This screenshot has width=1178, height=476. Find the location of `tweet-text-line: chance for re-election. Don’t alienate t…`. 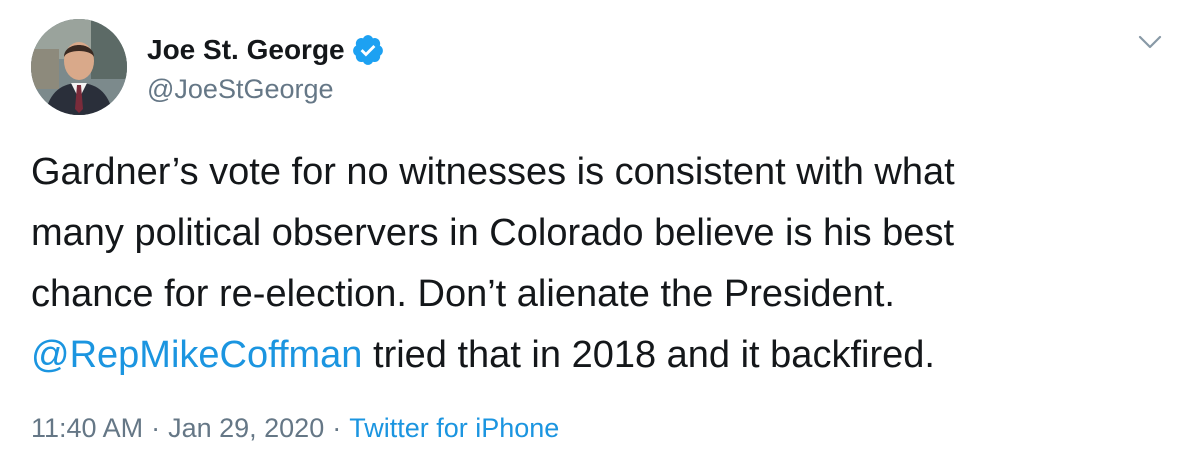

tweet-text-line: chance for re-election. Don’t alienate t… is located at coordinates (463, 294).